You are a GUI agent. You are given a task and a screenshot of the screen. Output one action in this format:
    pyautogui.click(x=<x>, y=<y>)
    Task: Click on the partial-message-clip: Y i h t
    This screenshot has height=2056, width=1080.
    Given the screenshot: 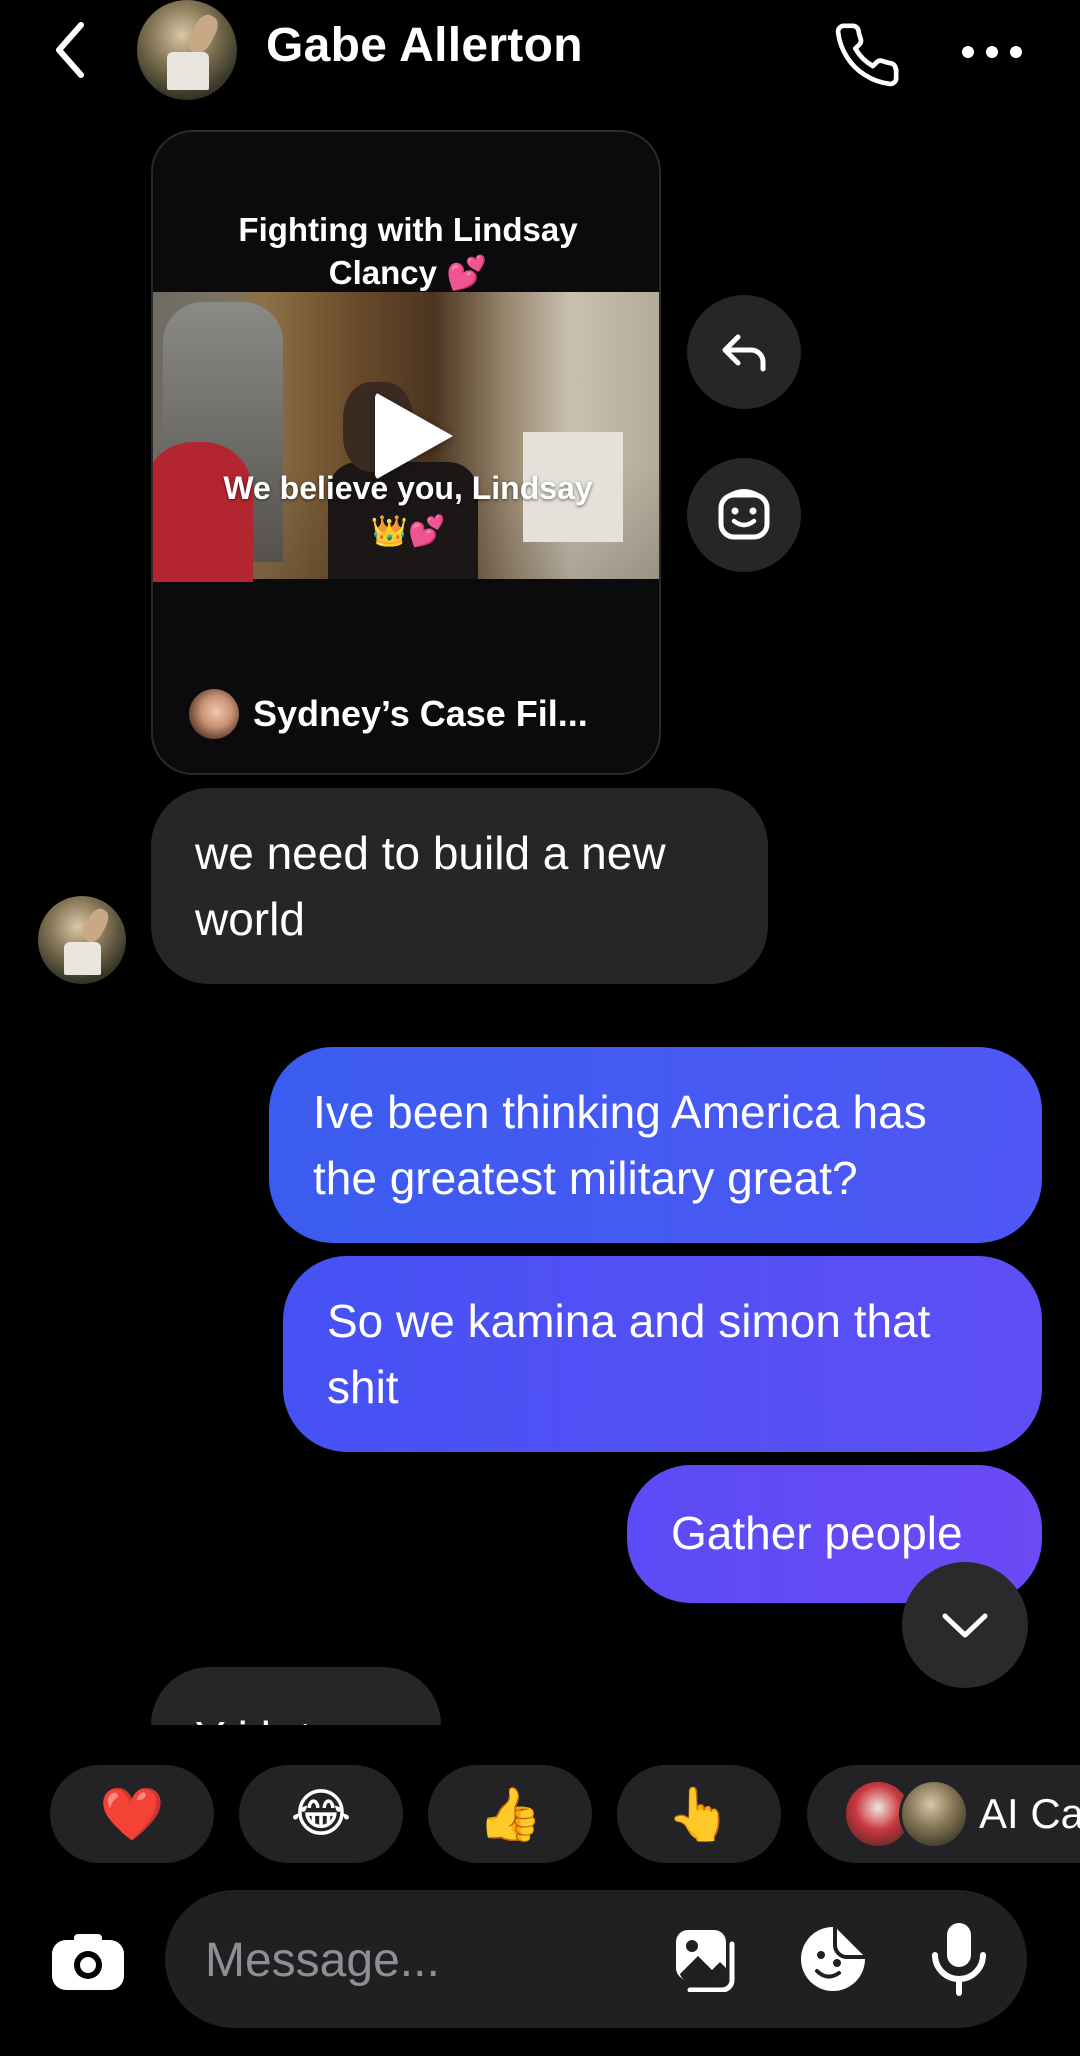 What is the action you would take?
    pyautogui.click(x=301, y=1696)
    